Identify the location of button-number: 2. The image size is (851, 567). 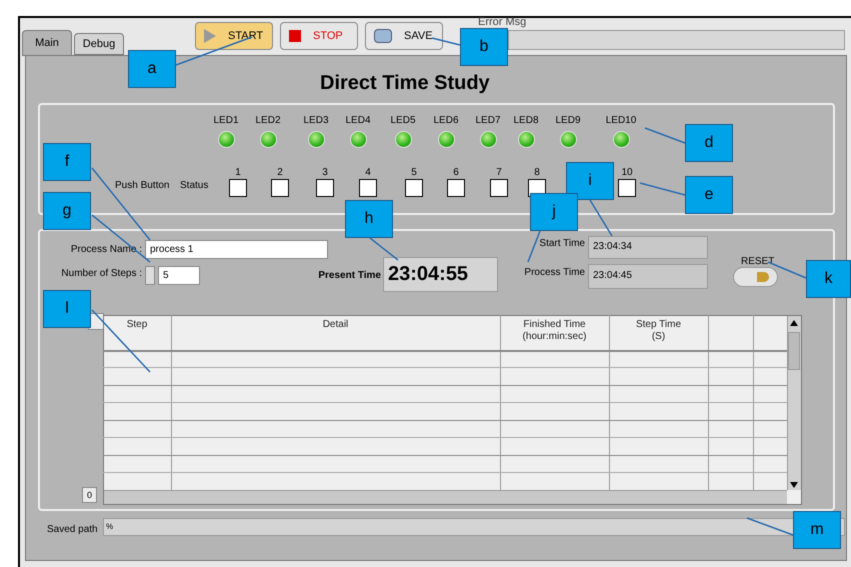
(280, 173).